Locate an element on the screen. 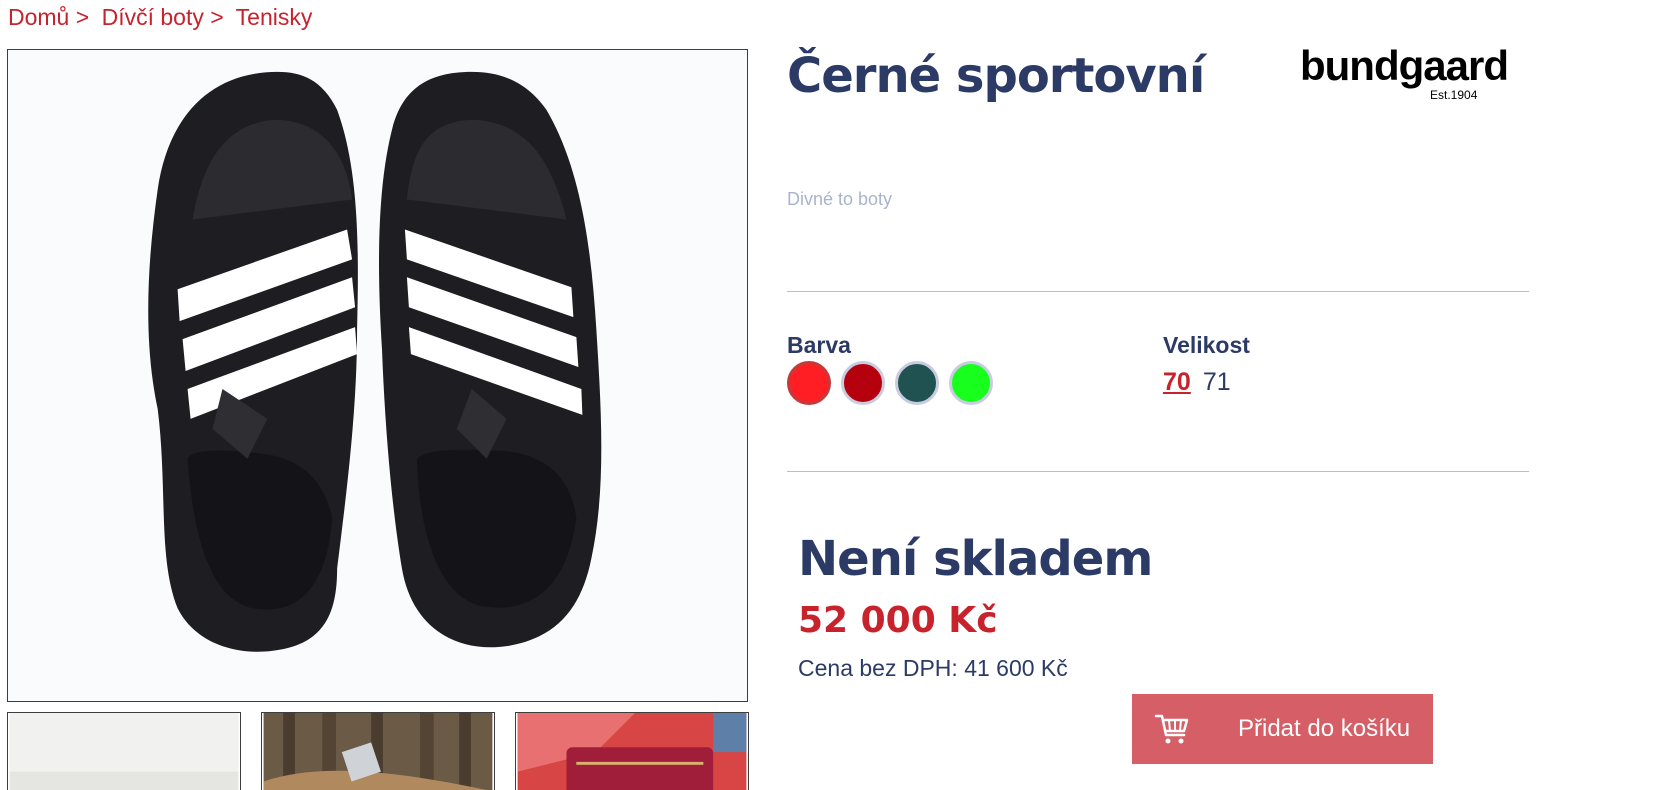  stock-status: Není skladem is located at coordinates (975, 559).